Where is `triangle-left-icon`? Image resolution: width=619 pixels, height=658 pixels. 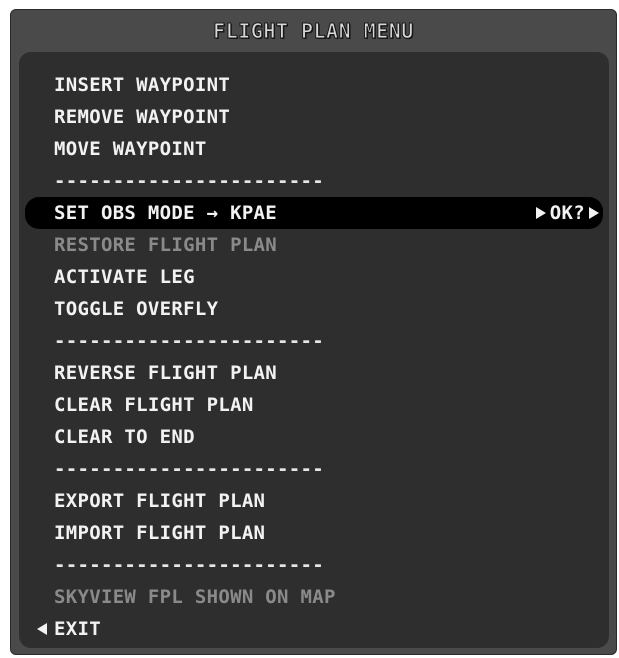 triangle-left-icon is located at coordinates (42, 629).